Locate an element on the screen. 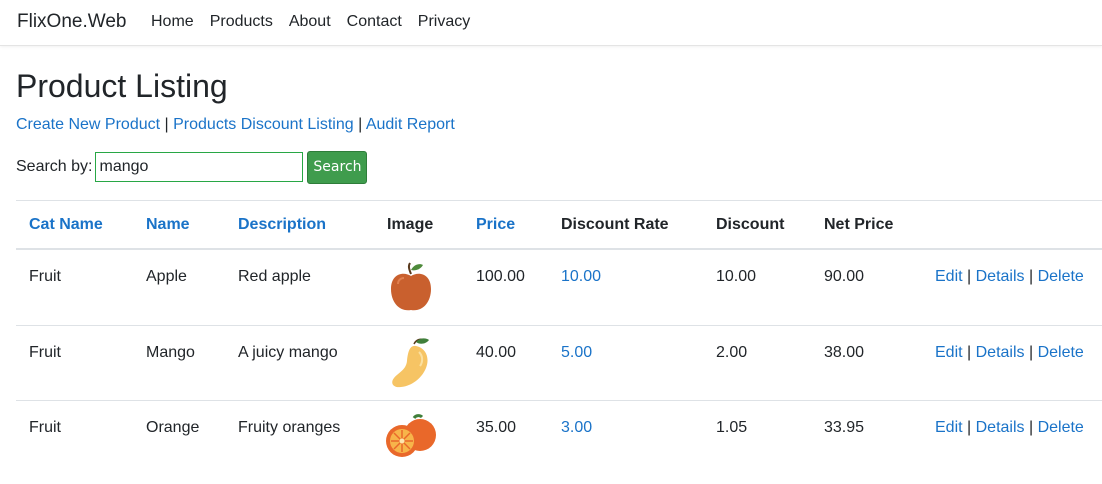 This screenshot has width=1102, height=484. cell-price: 40.00 is located at coordinates (496, 352).